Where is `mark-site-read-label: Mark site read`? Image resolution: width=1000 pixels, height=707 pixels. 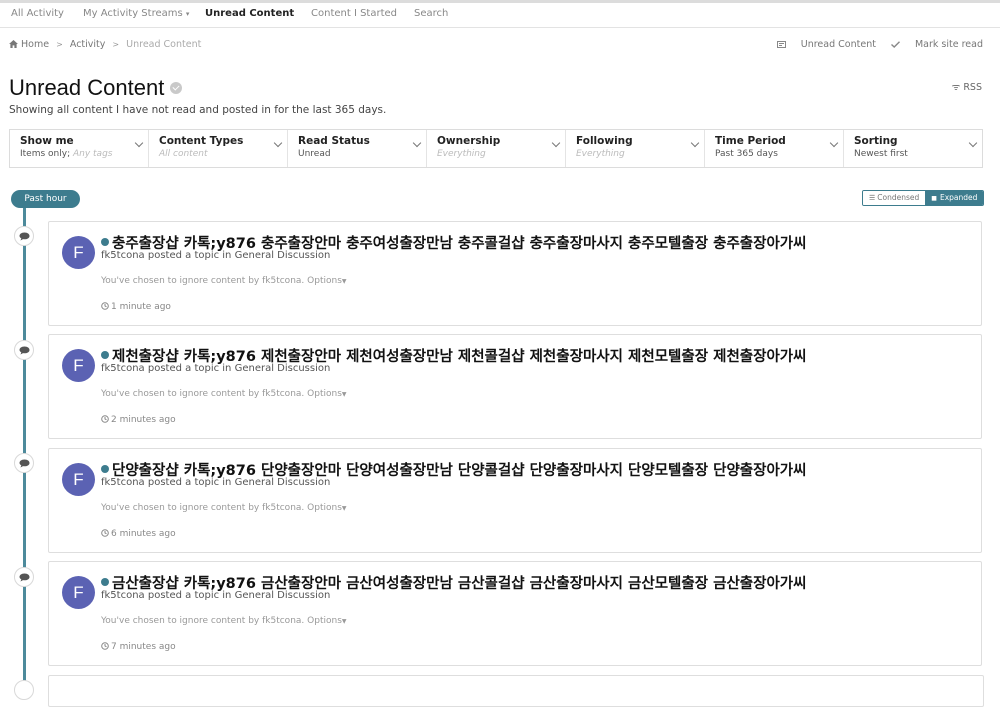
mark-site-read-label: Mark site read is located at coordinates (948, 44).